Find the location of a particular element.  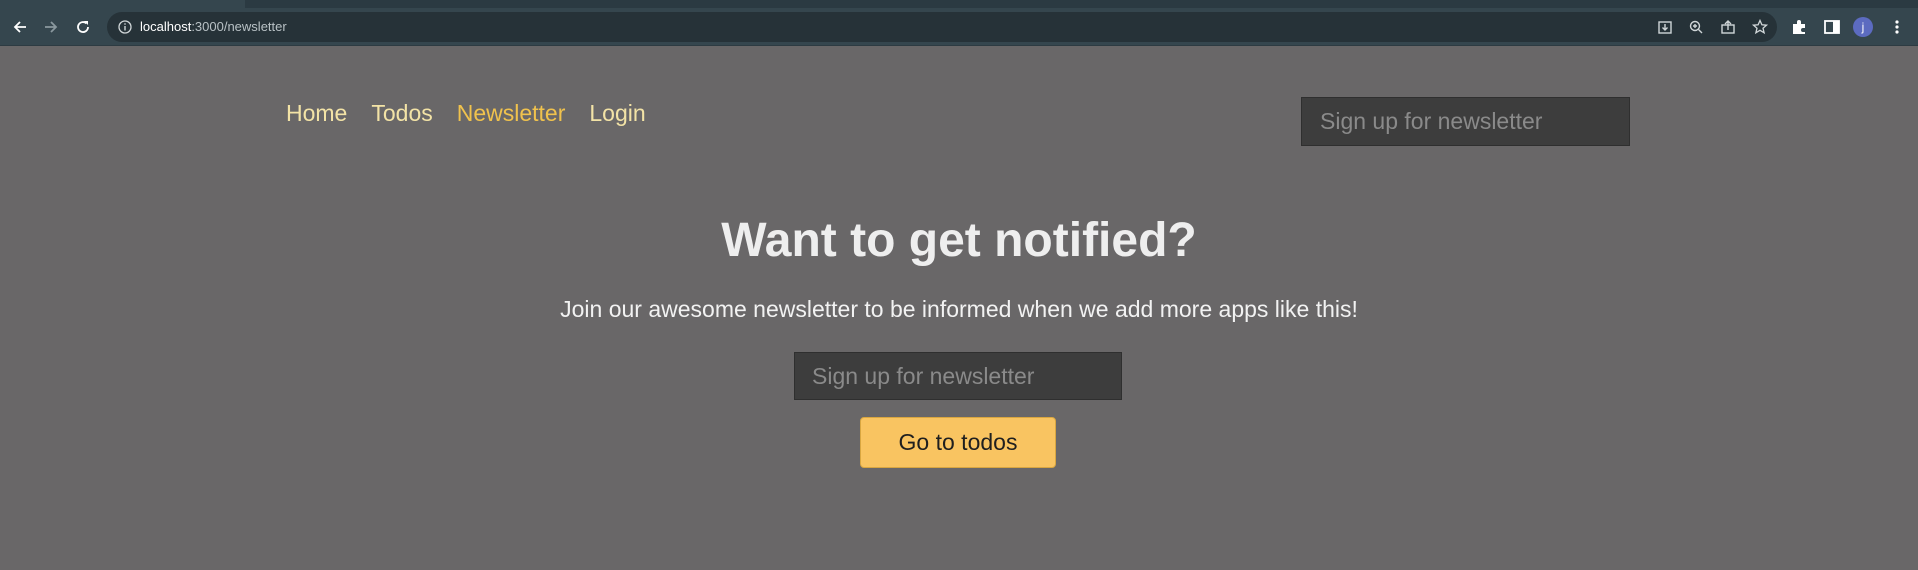

back-button is located at coordinates (20, 27).